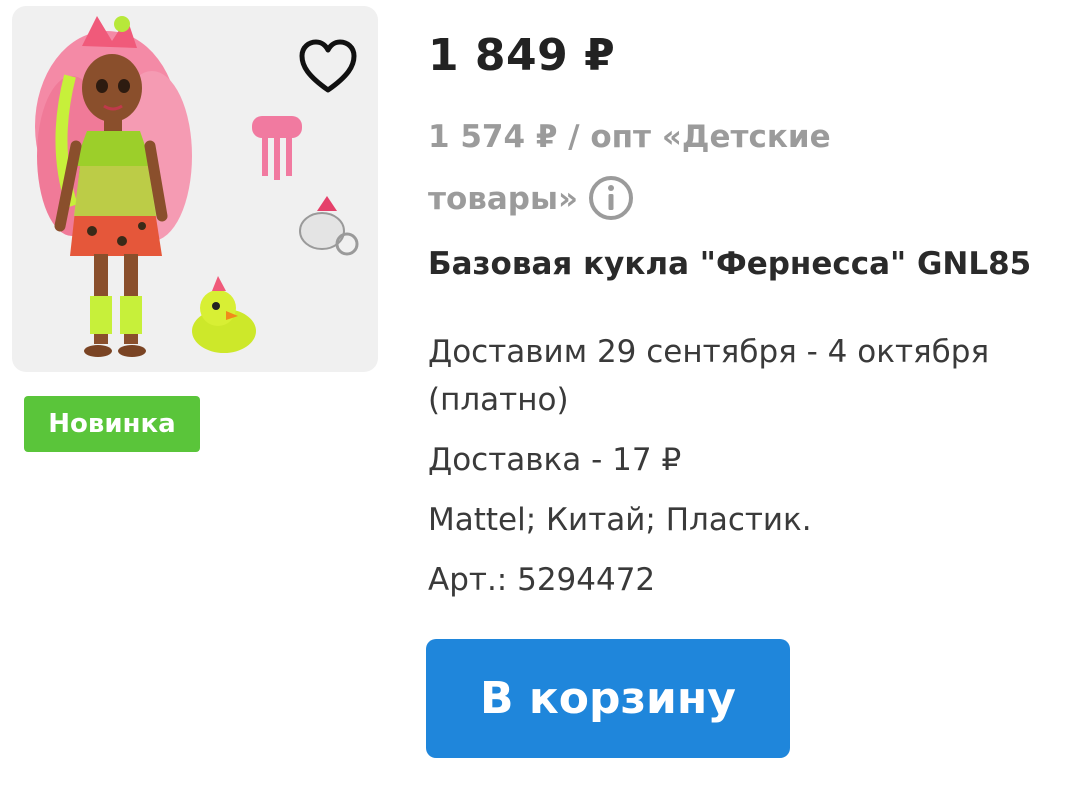 This screenshot has height=799, width=1080. What do you see at coordinates (555, 460) in the screenshot?
I see `delivery-cost: Доставка - 17 ₽` at bounding box center [555, 460].